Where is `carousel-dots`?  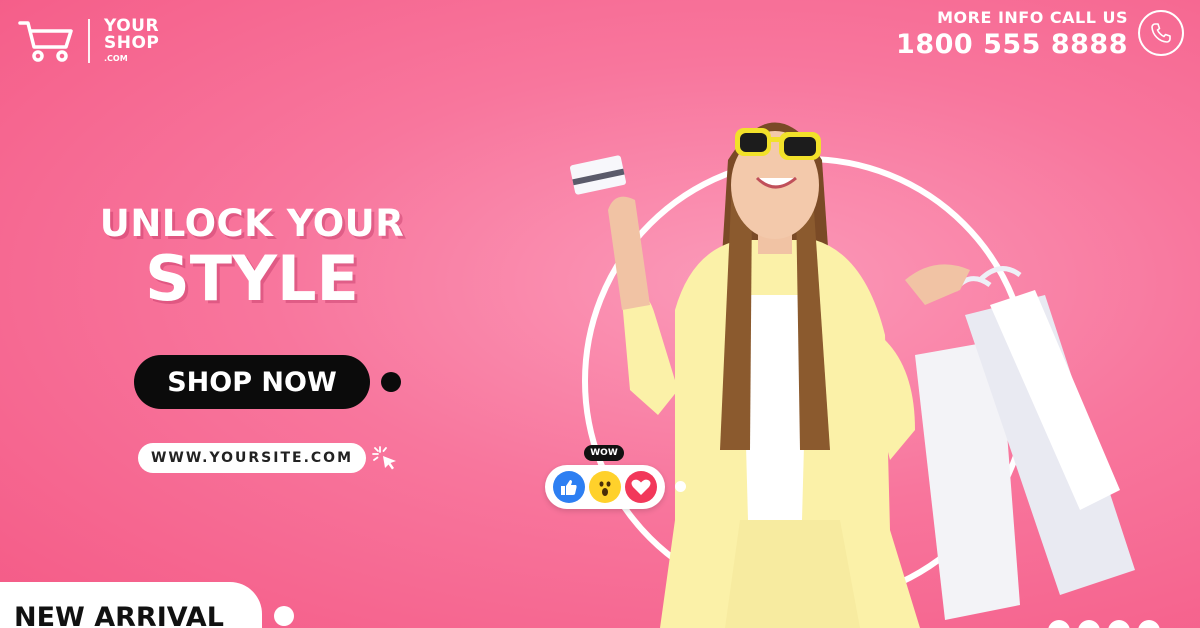
carousel-dots is located at coordinates (1104, 624).